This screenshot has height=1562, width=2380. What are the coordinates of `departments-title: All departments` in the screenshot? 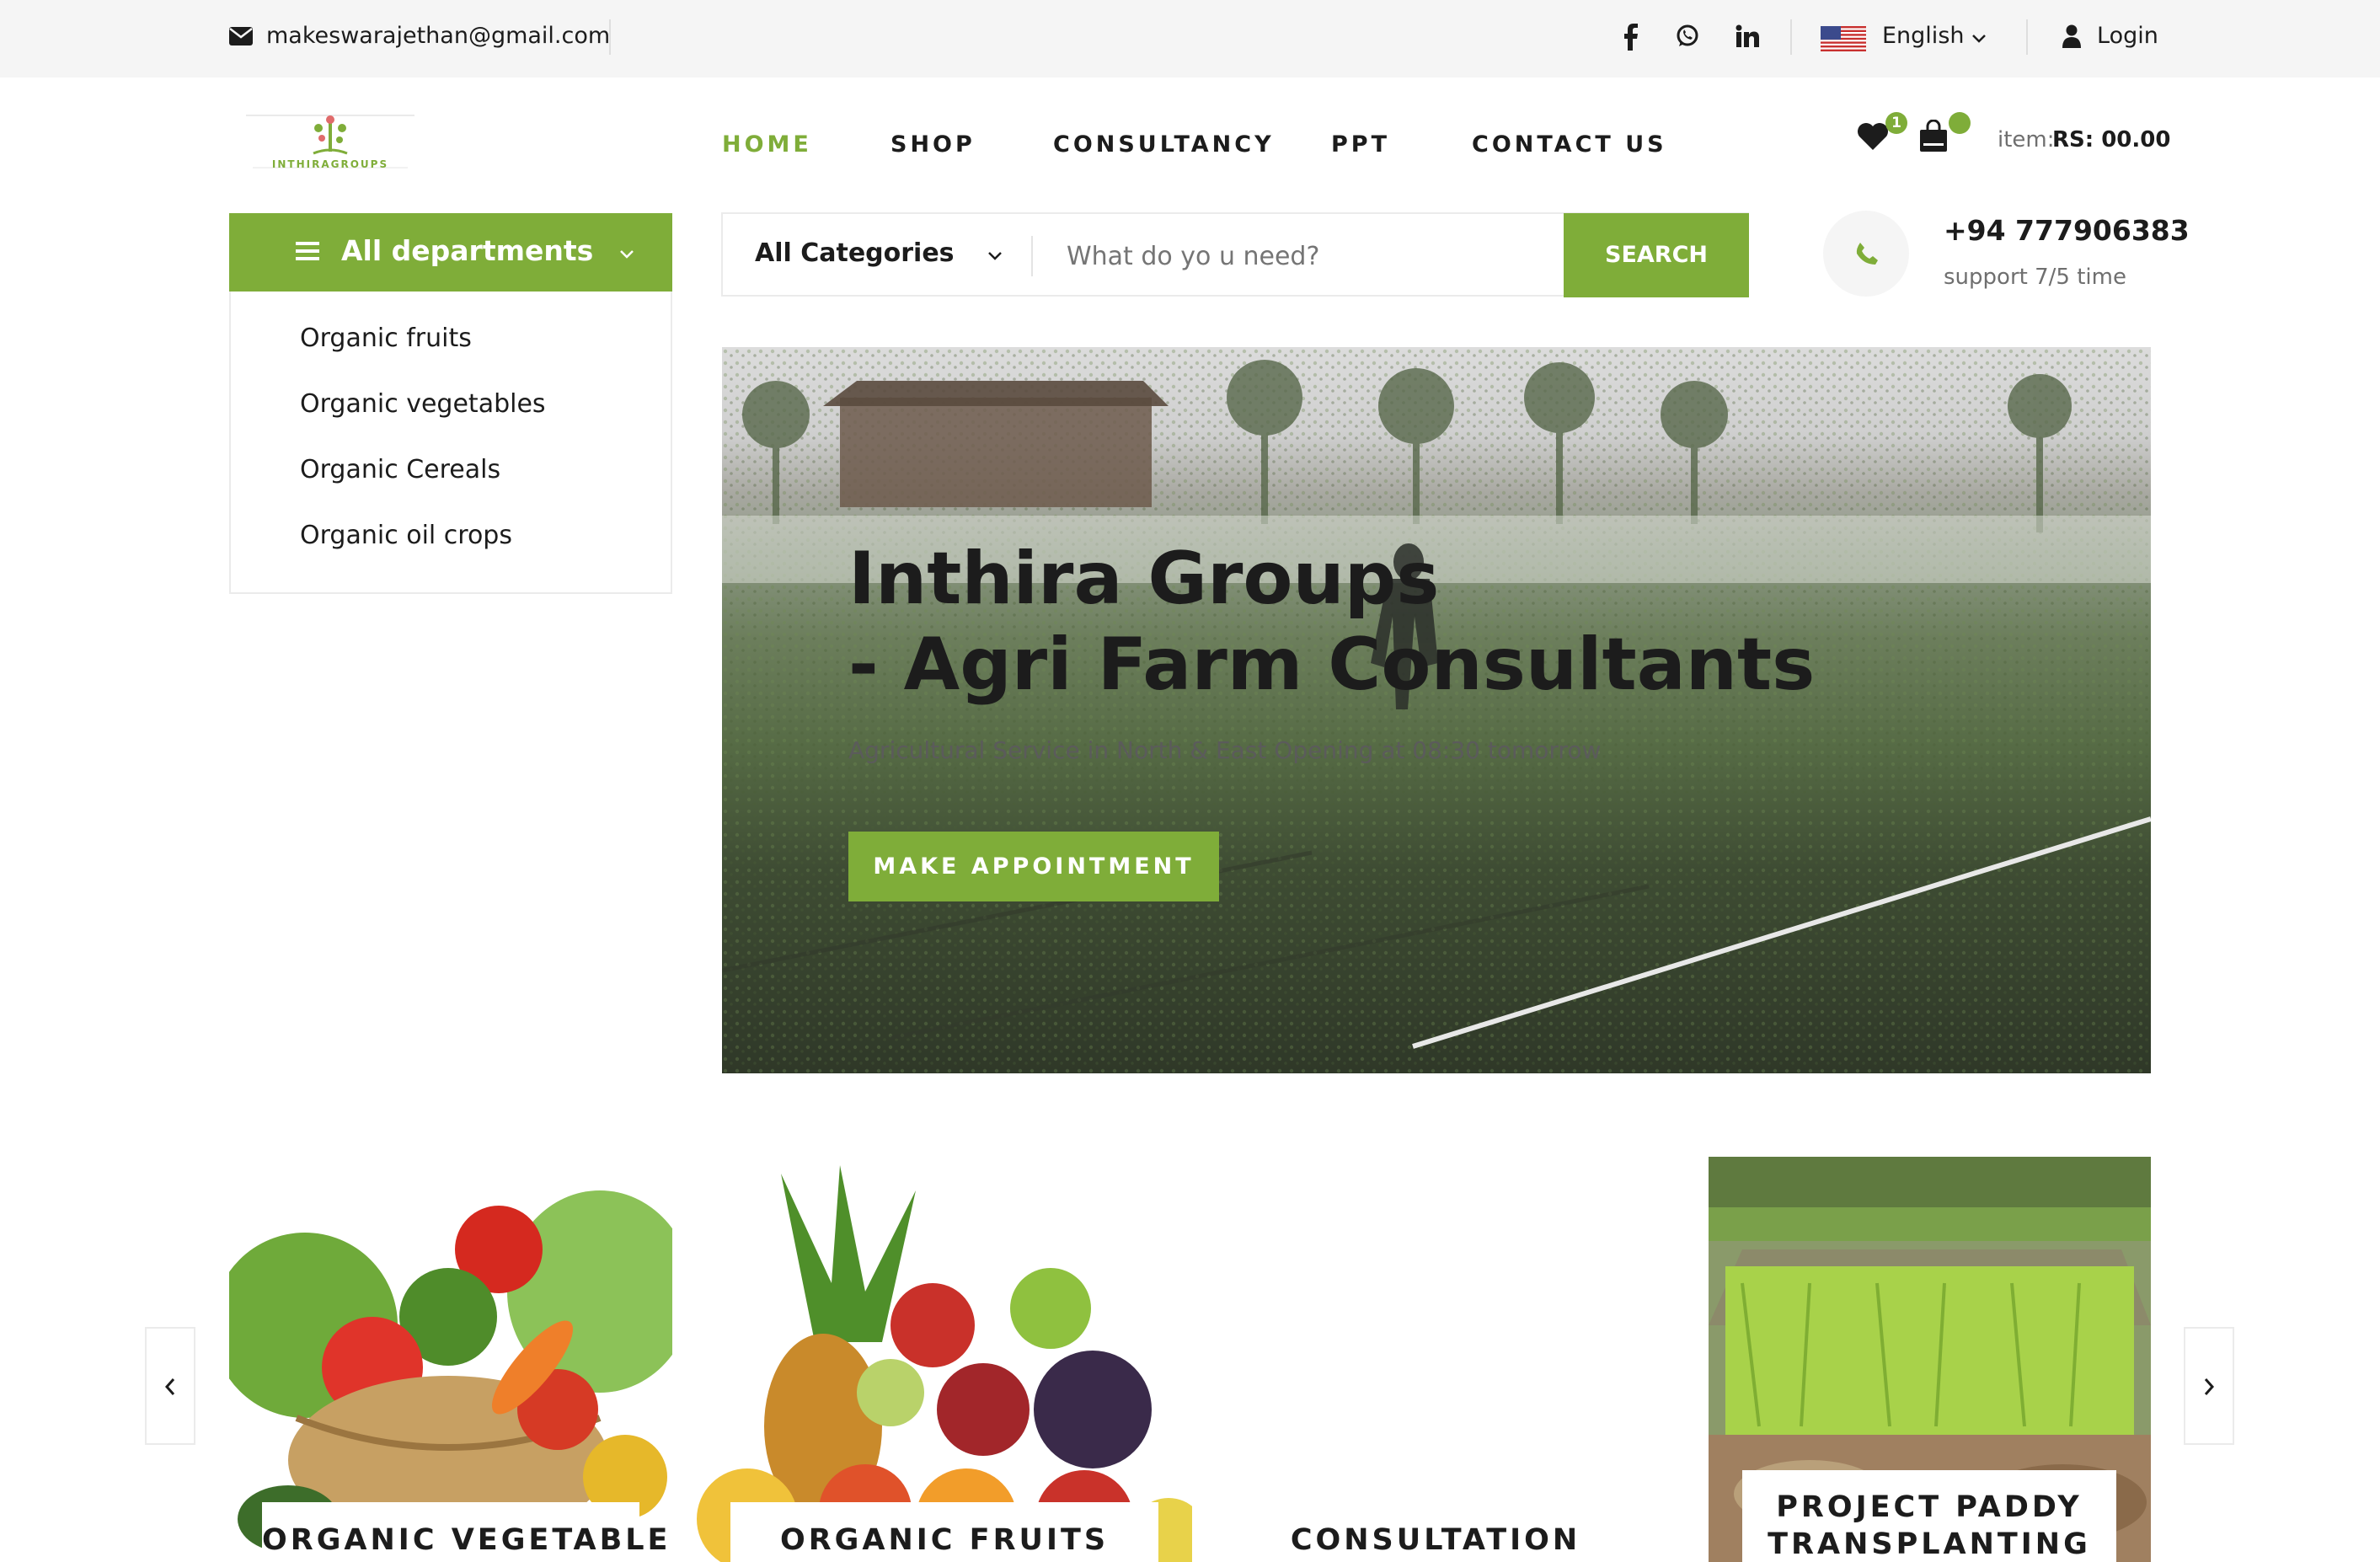 It's located at (468, 251).